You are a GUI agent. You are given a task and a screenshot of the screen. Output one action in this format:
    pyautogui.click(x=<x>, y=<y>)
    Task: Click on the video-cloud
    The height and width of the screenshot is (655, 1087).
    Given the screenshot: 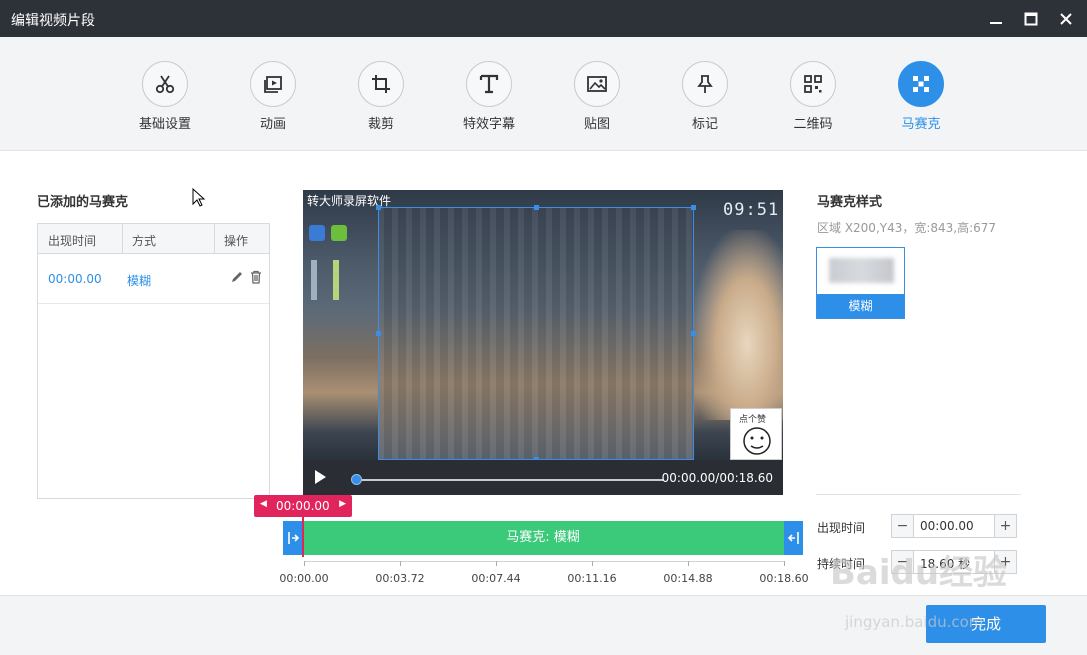 What is the action you would take?
    pyautogui.click(x=738, y=325)
    